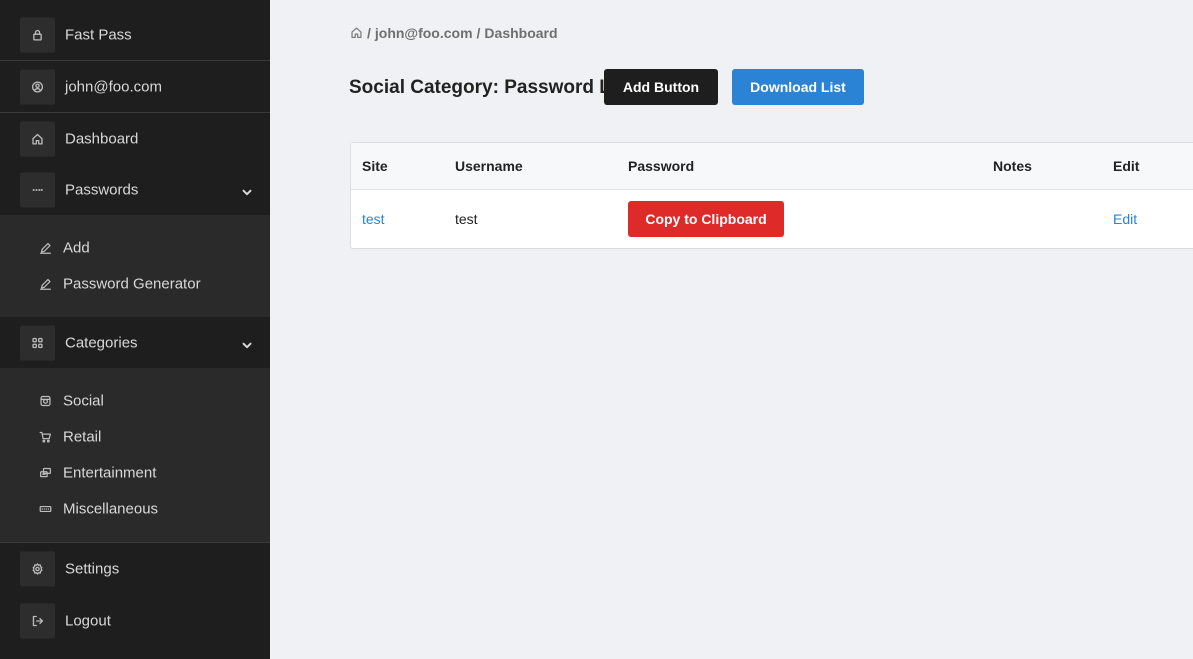 This screenshot has width=1193, height=659. Describe the element at coordinates (135, 248) in the screenshot. I see `sidebar-subitem-add: Add` at that location.